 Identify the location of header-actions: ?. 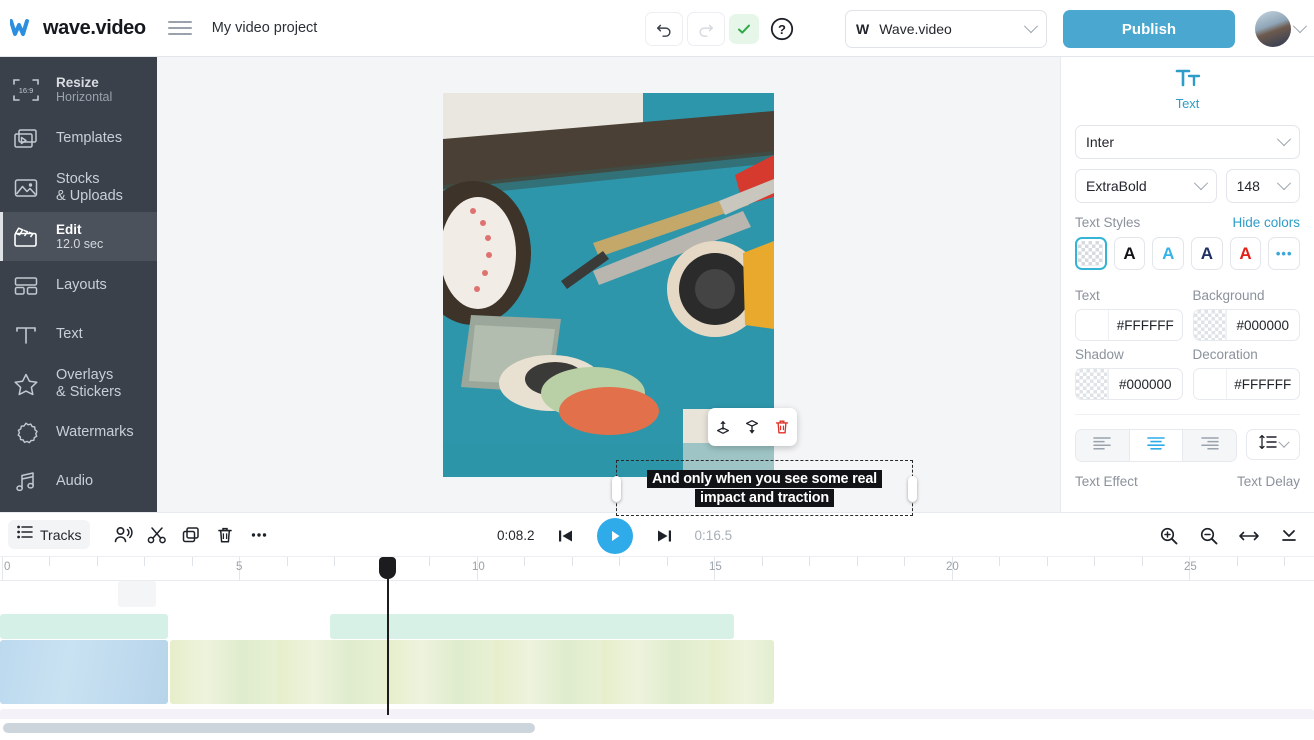
(723, 28).